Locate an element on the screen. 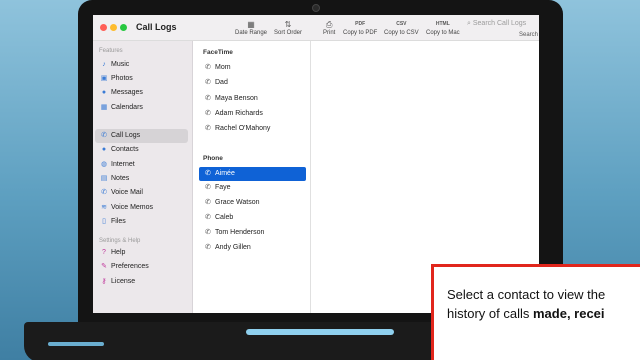  sidebar-item-files: ▯ Files is located at coordinates (141, 222).